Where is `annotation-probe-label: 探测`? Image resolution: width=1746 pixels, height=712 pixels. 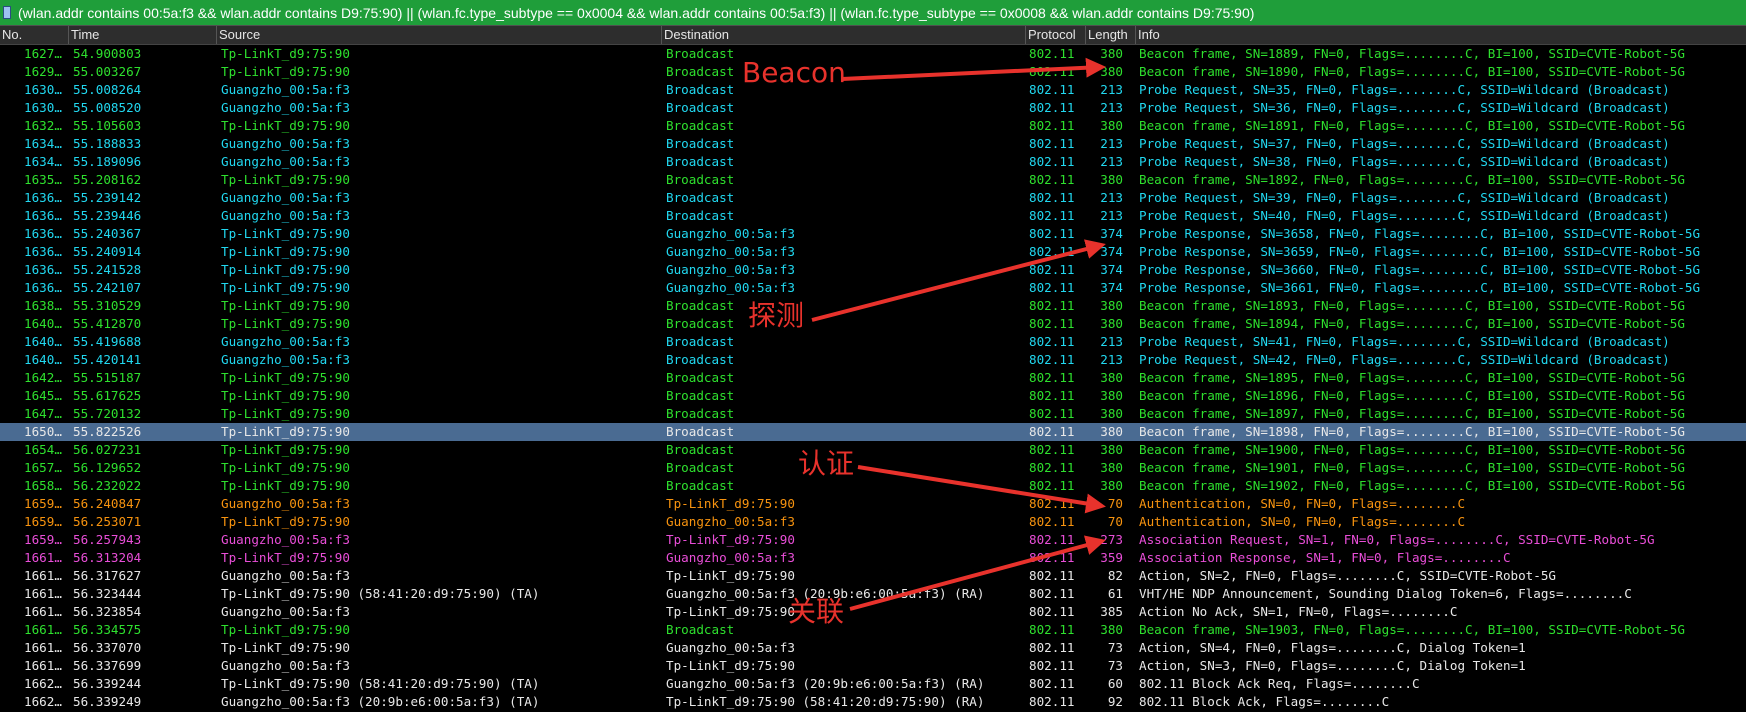
annotation-probe-label: 探测 is located at coordinates (776, 315).